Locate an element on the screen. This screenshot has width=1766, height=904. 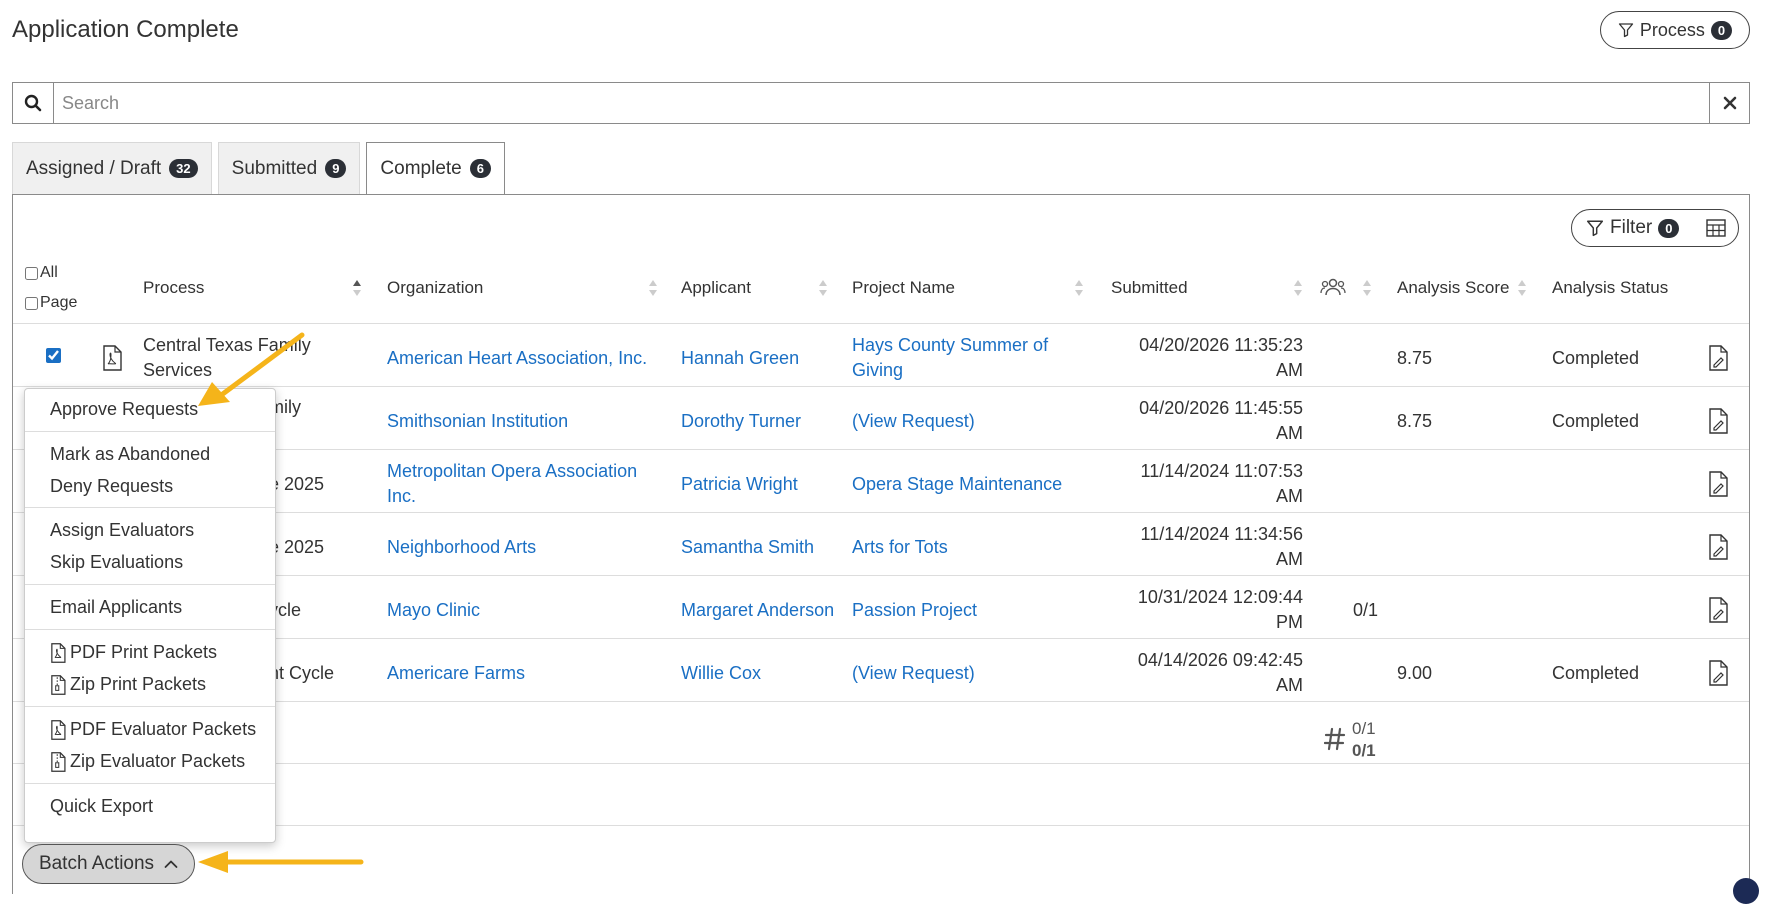
menu-item-email-applicants: Email Applicants is located at coordinates (116, 607).